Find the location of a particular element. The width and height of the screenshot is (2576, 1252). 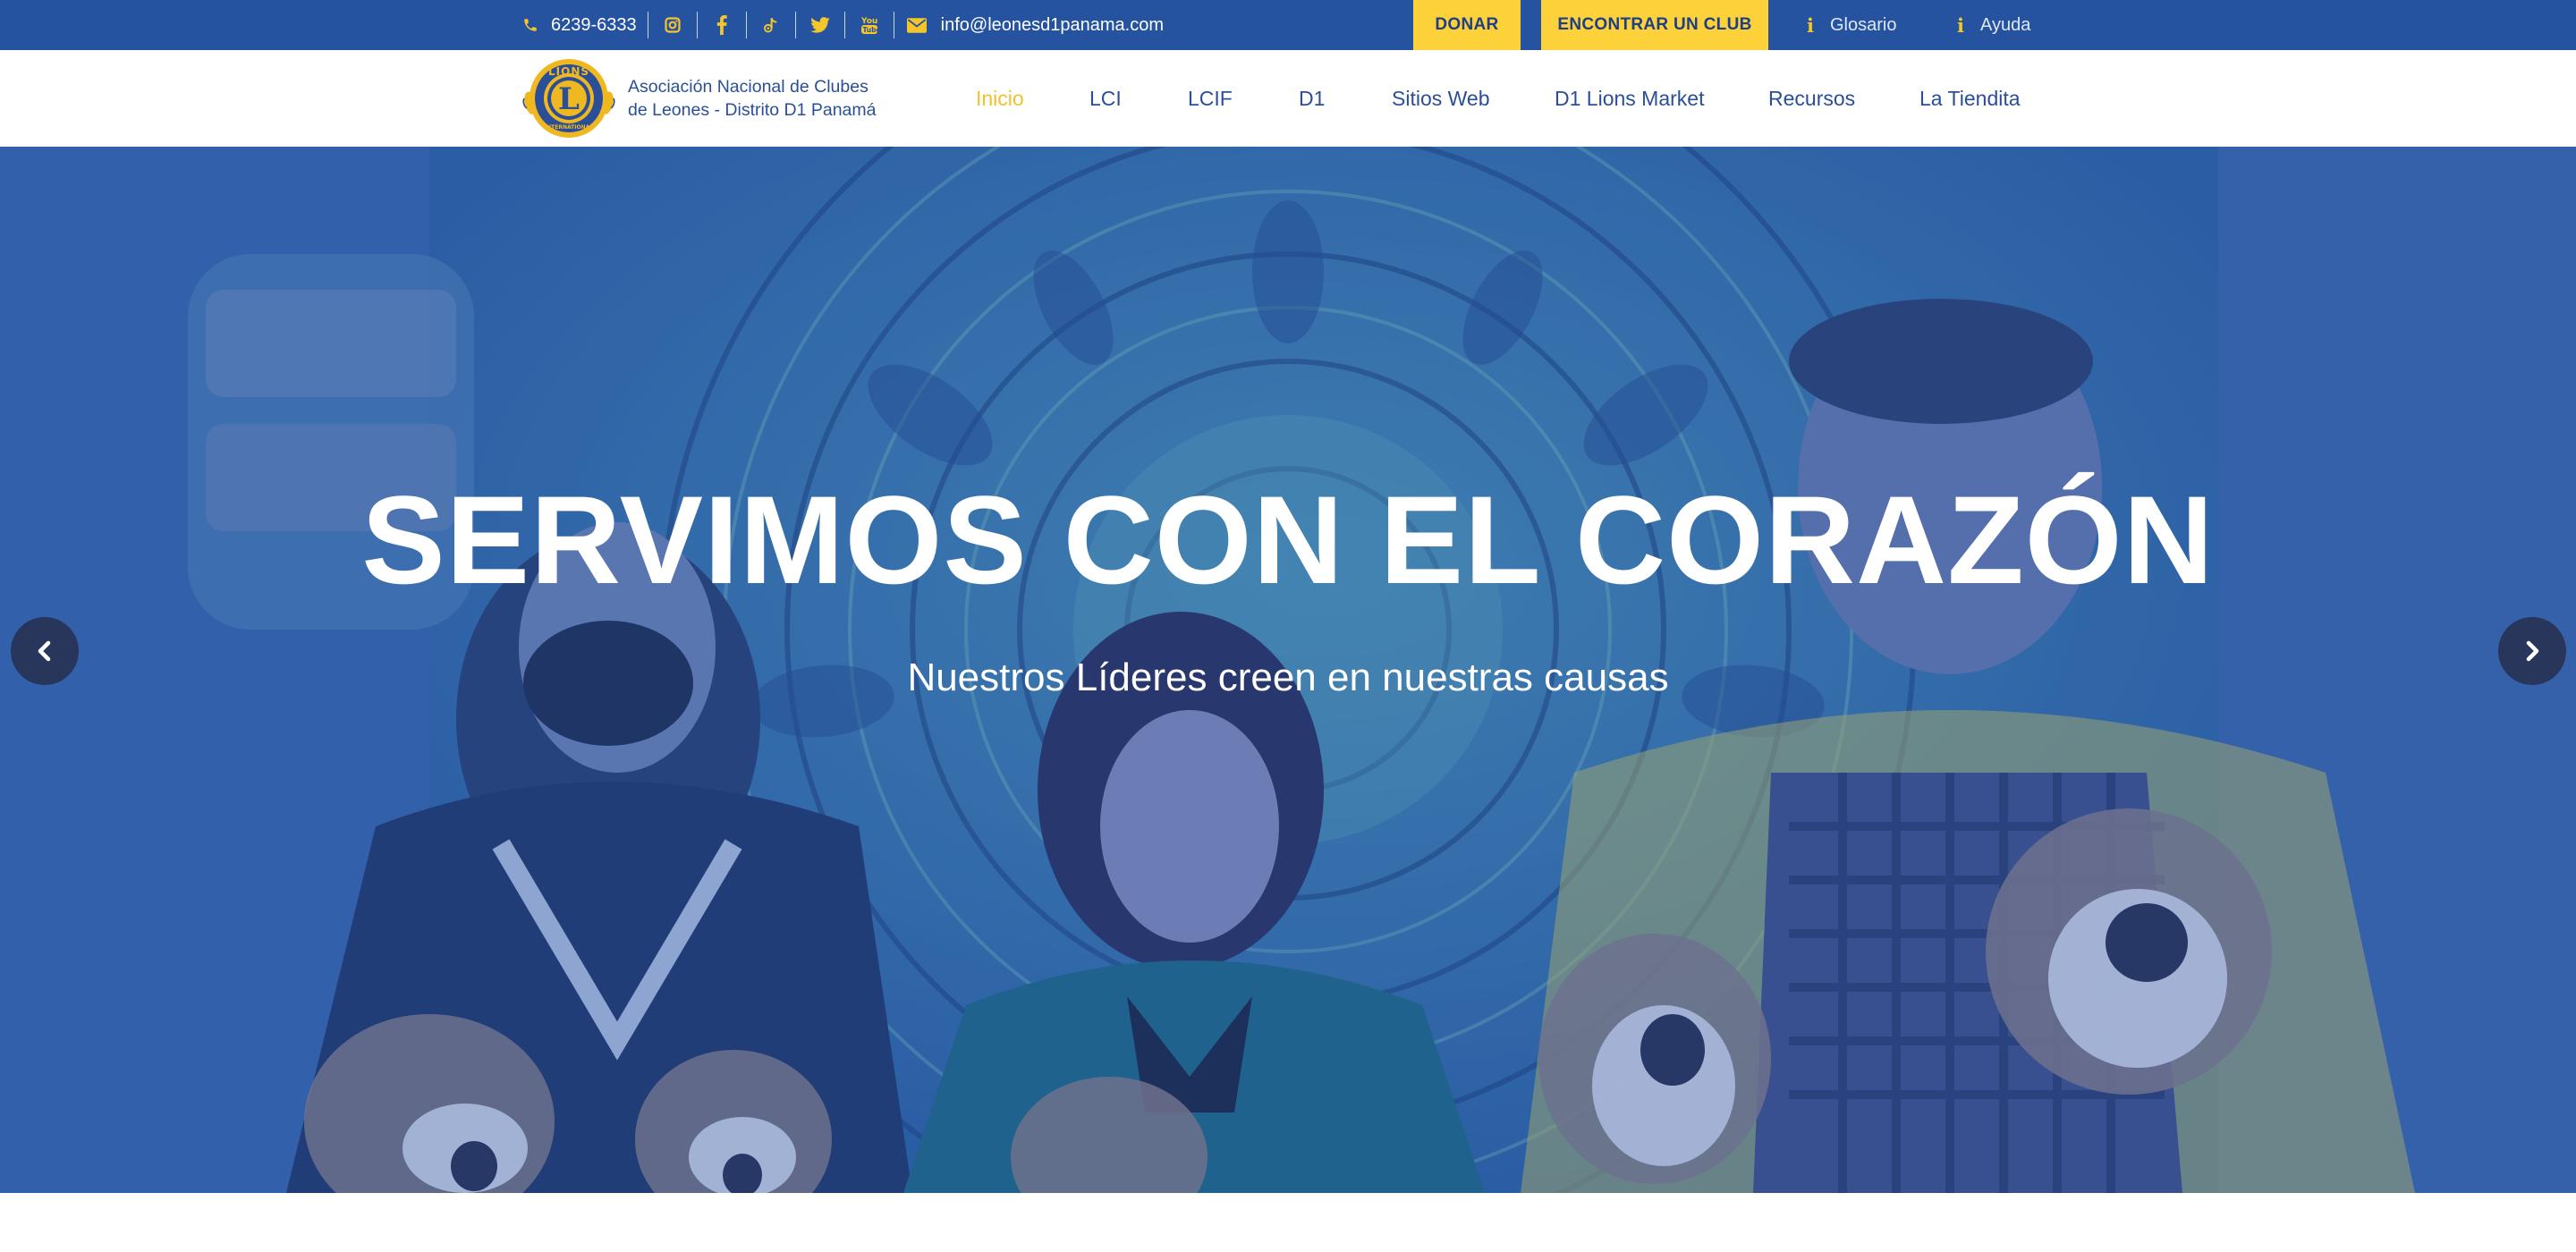

youtube-link: YouTube is located at coordinates (869, 25).